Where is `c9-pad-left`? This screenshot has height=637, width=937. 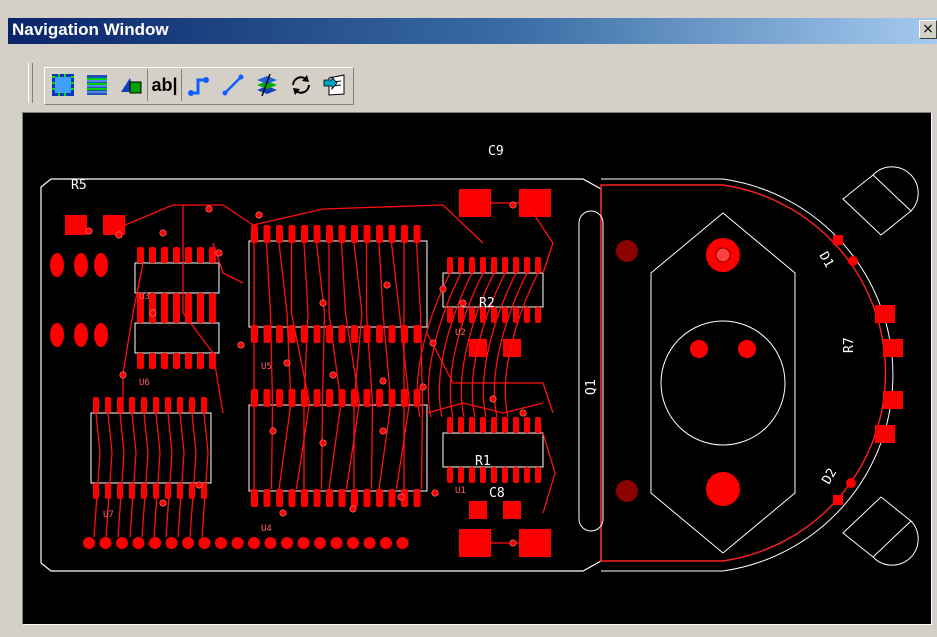
c9-pad-left is located at coordinates (475, 203).